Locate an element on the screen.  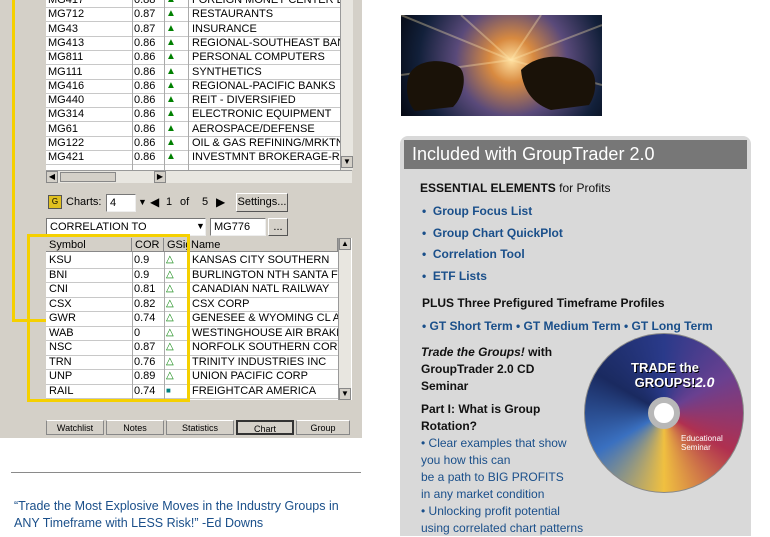
table-row: MG421 0.86 ▲ INVESTMNT BROKERAGE-RE is located at coordinates (199, 158).